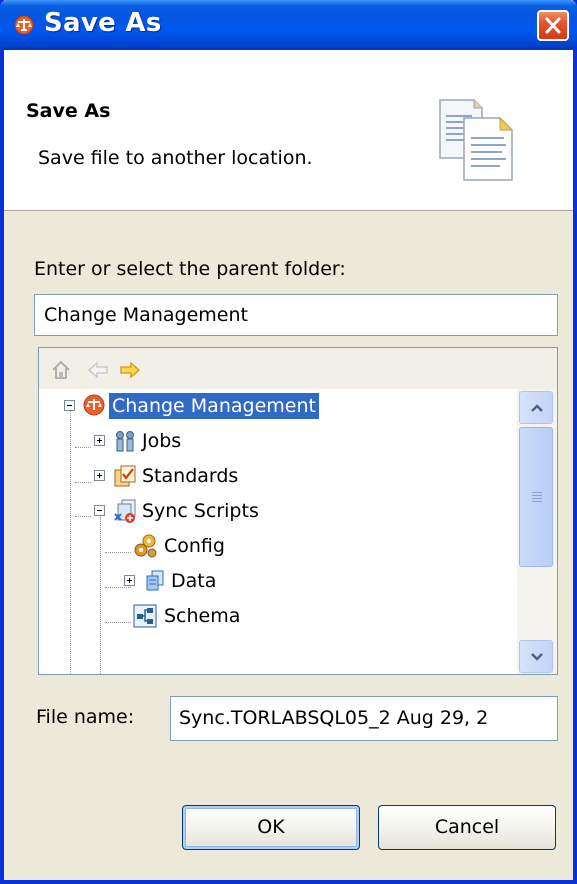 Image resolution: width=577 pixels, height=884 pixels. I want to click on chevron-down-icon, so click(537, 657).